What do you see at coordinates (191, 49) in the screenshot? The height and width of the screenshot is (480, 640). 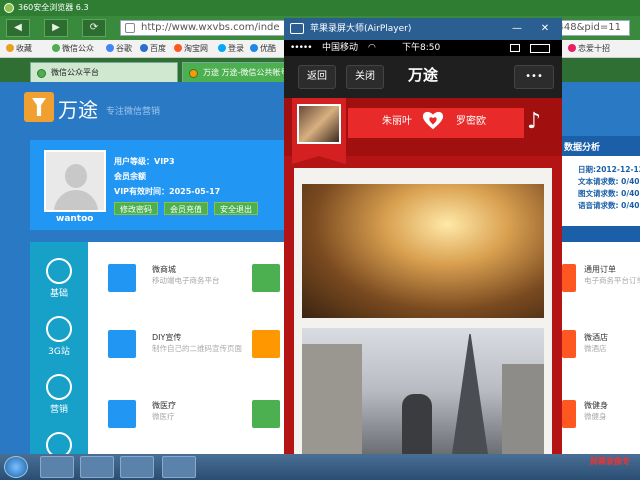 I see `fav-item: 淘宝网` at bounding box center [191, 49].